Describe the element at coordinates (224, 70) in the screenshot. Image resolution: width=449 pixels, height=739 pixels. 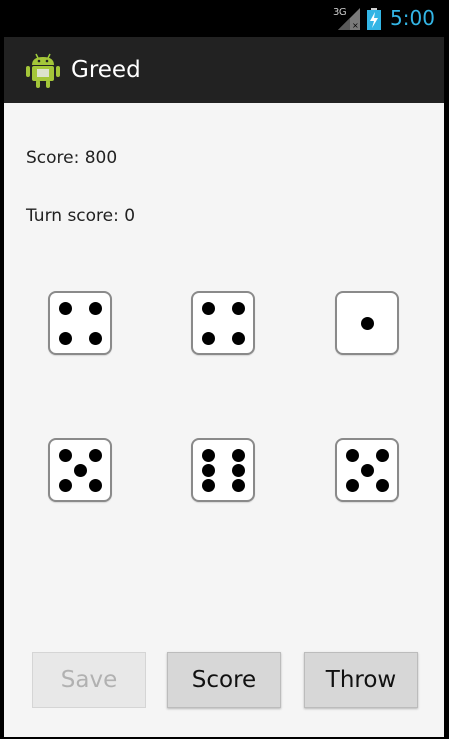
I see `action-bar: Greed` at that location.